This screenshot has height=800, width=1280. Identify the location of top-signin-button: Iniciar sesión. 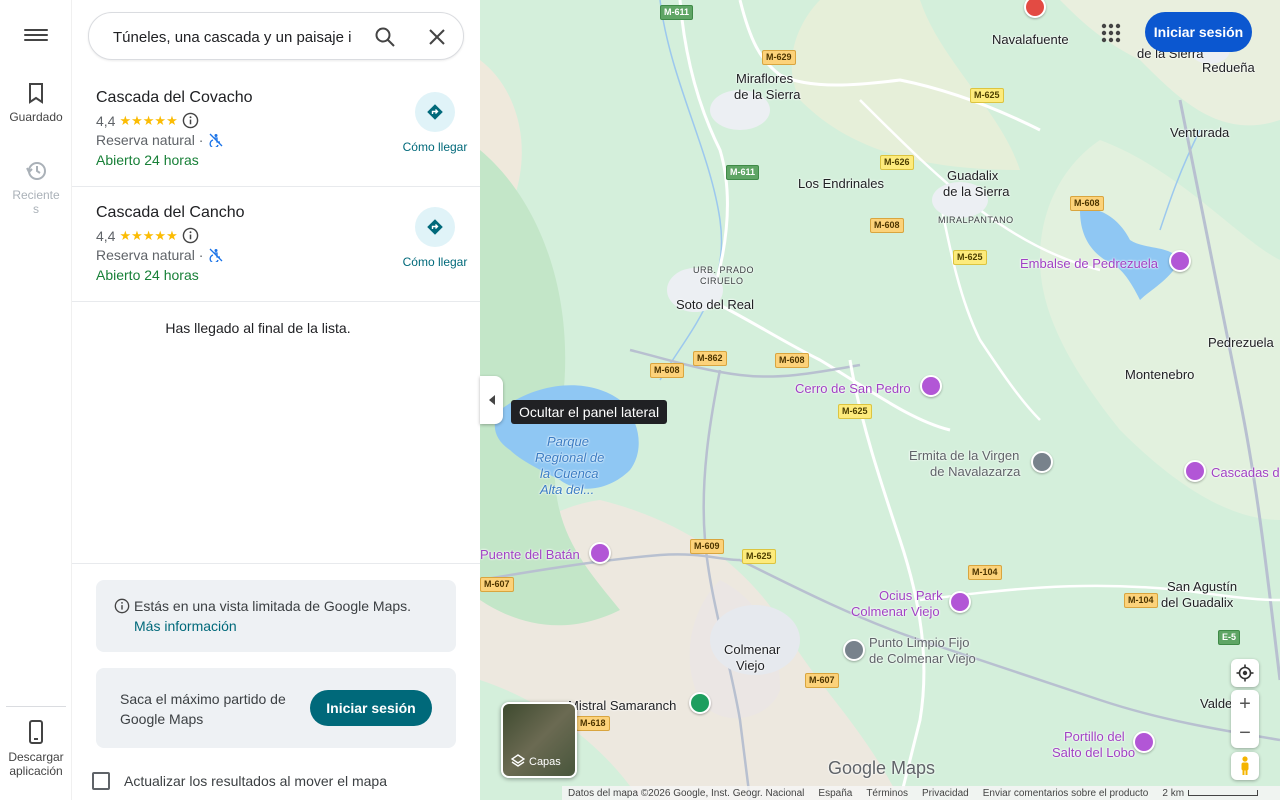
(1198, 32).